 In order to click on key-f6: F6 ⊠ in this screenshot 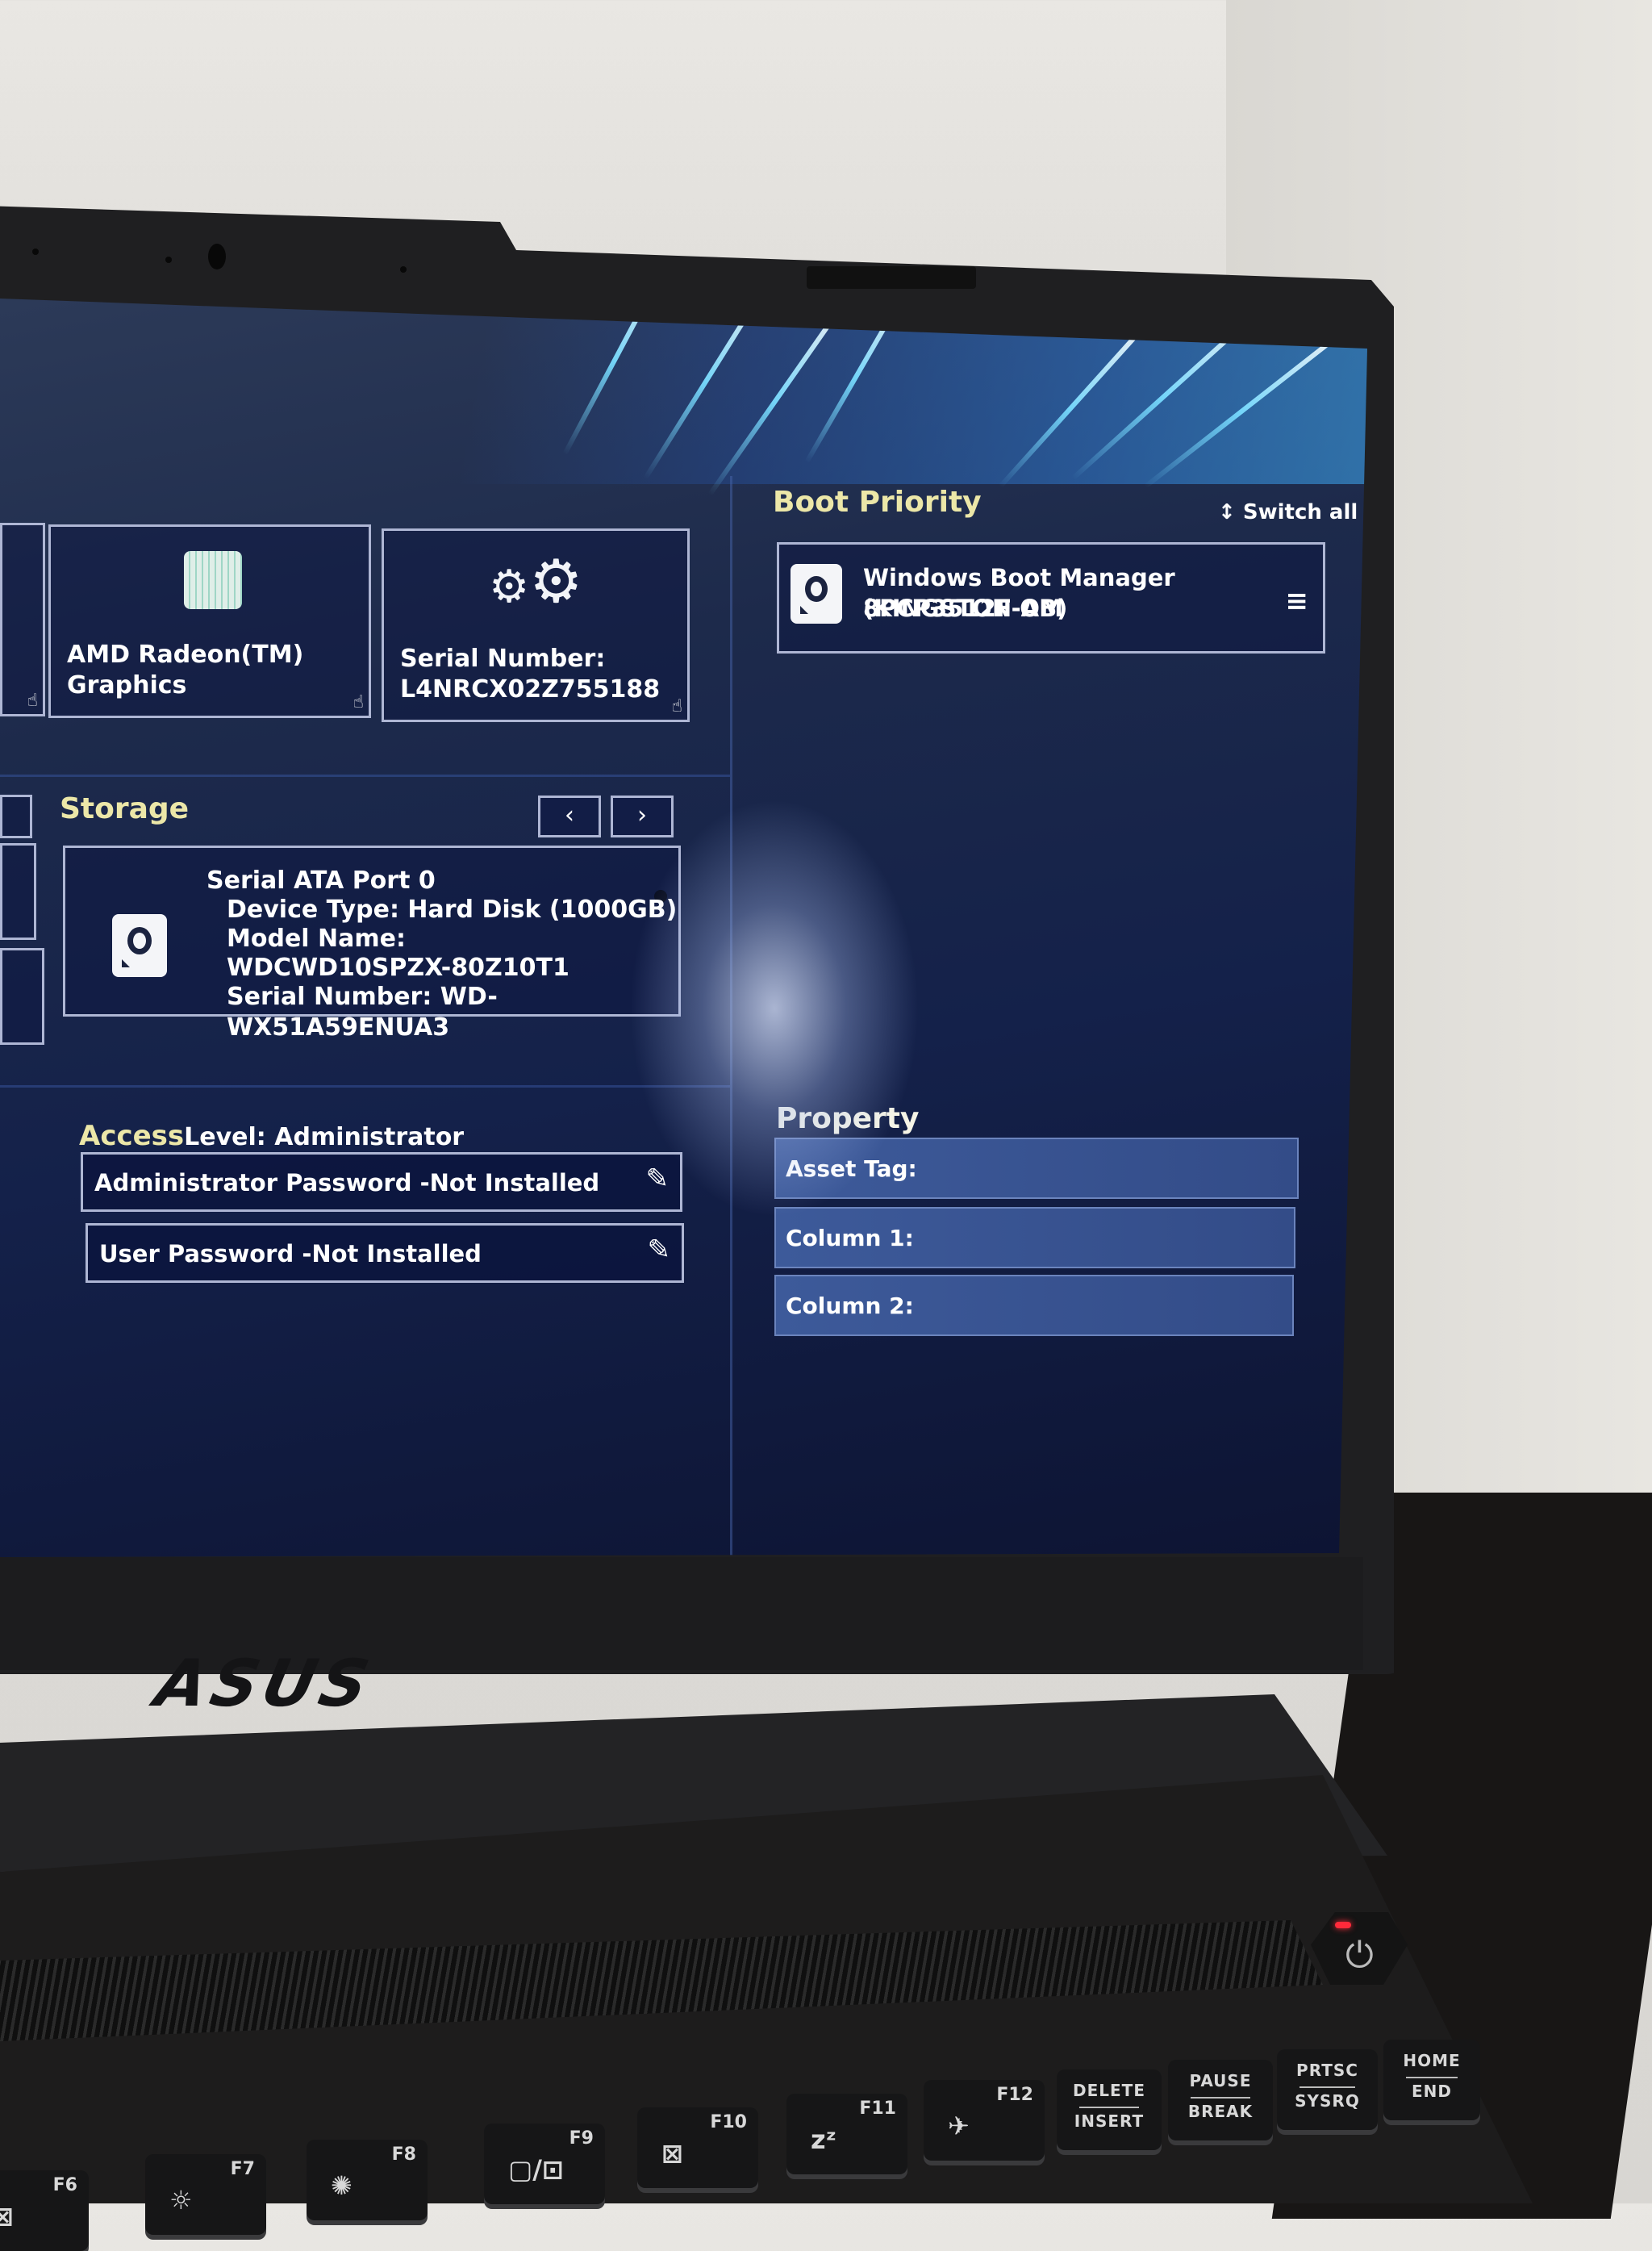, I will do `click(44, 2210)`.